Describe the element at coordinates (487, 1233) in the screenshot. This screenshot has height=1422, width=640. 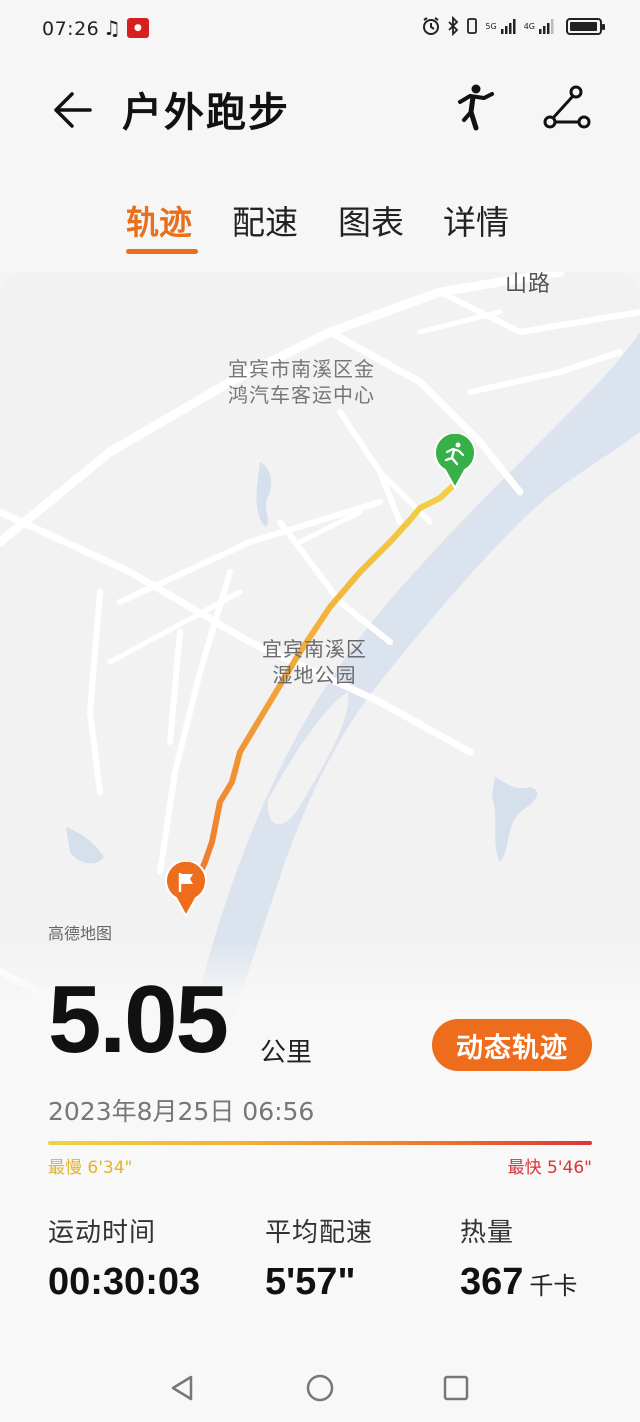
I see `stat-label: 热量` at that location.